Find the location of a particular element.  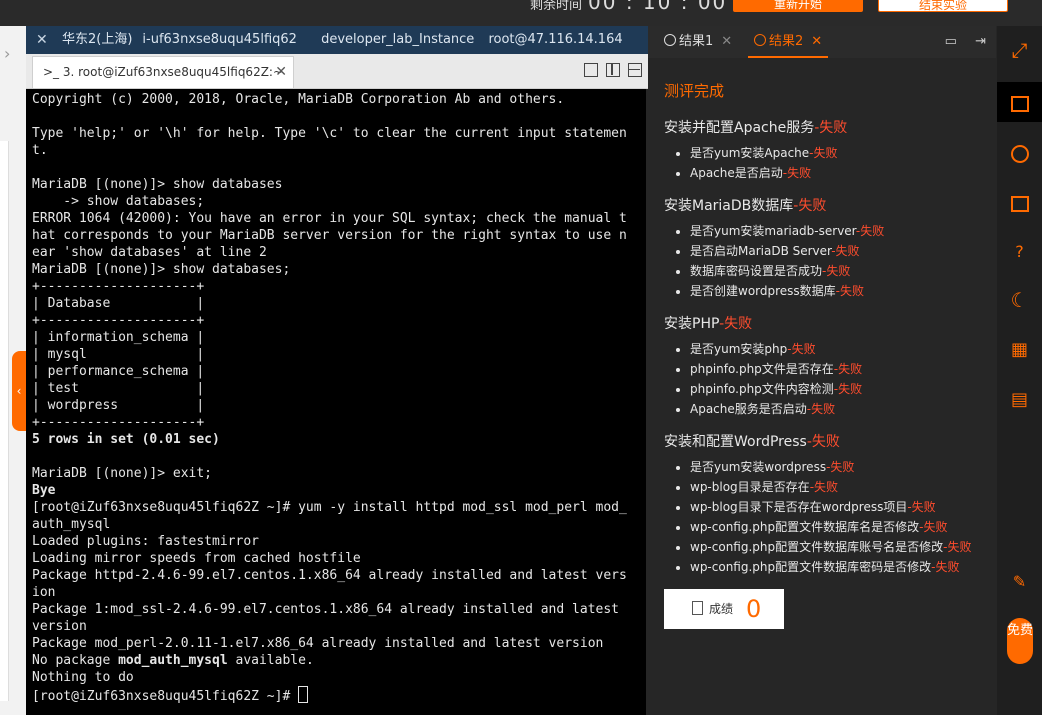

collapse-handle: ‹ is located at coordinates (19, 391).